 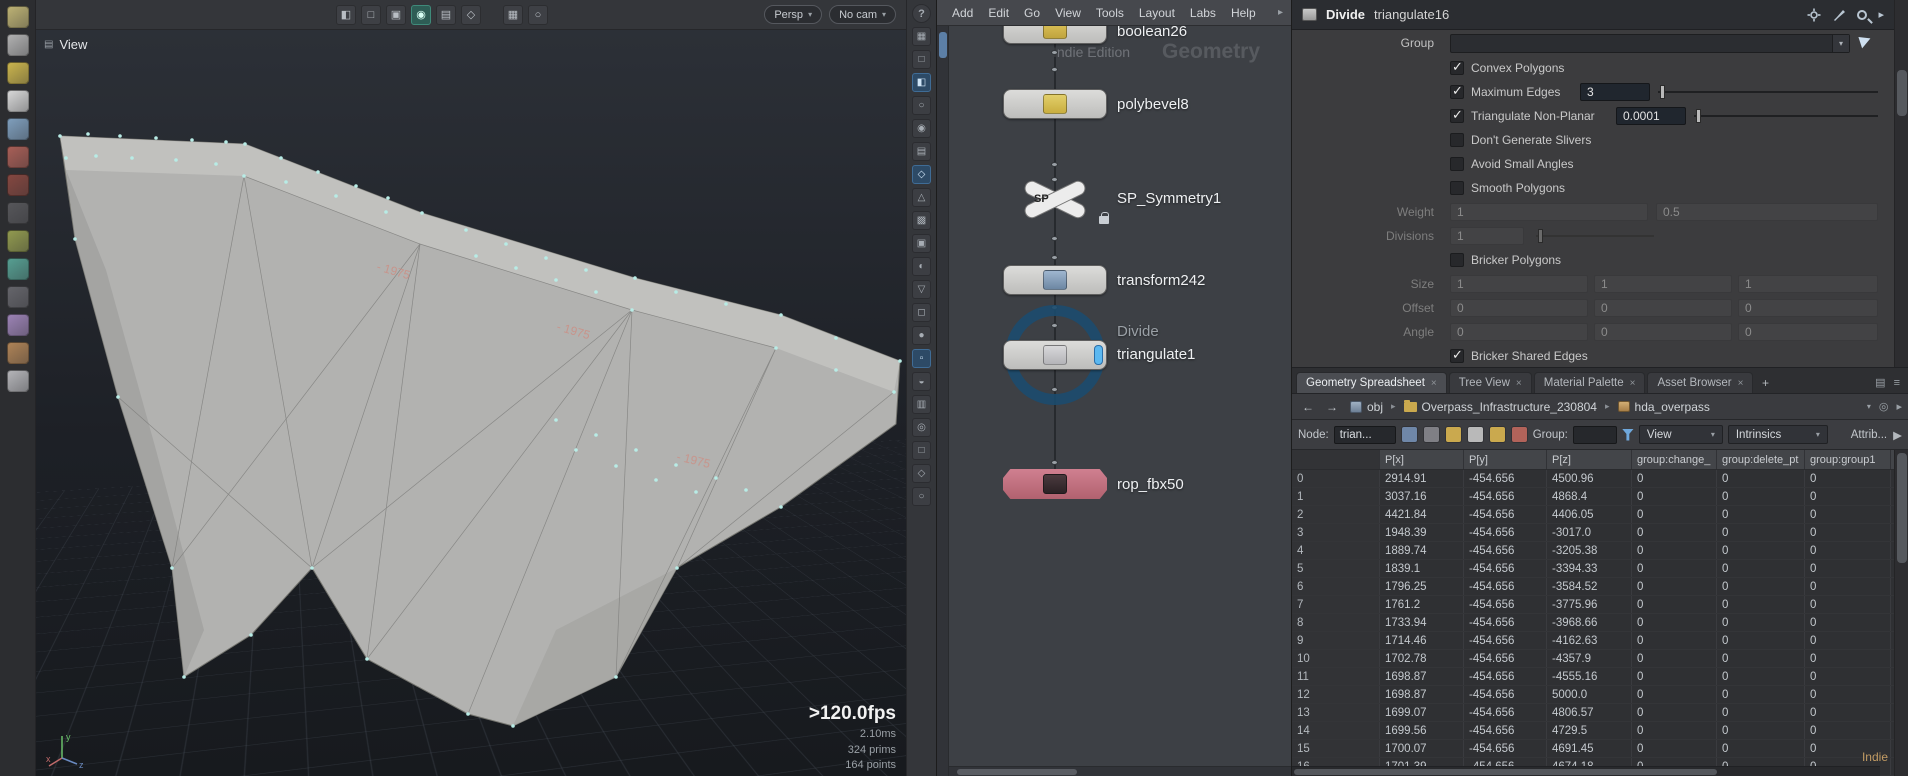 What do you see at coordinates (17, 241) in the screenshot?
I see `pose-tool-icon` at bounding box center [17, 241].